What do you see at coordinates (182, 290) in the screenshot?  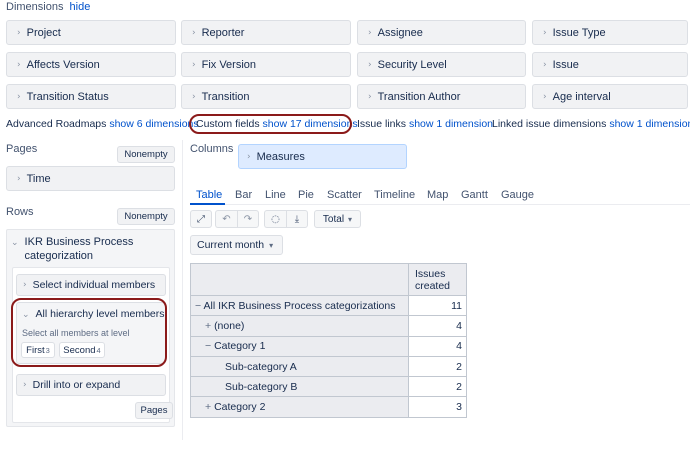 I see `panel-divider` at bounding box center [182, 290].